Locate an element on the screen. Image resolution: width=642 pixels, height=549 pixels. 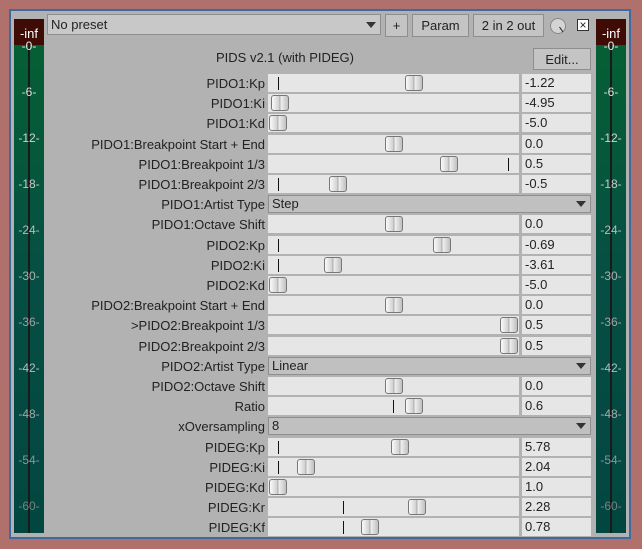
param-button: Param is located at coordinates (440, 25).